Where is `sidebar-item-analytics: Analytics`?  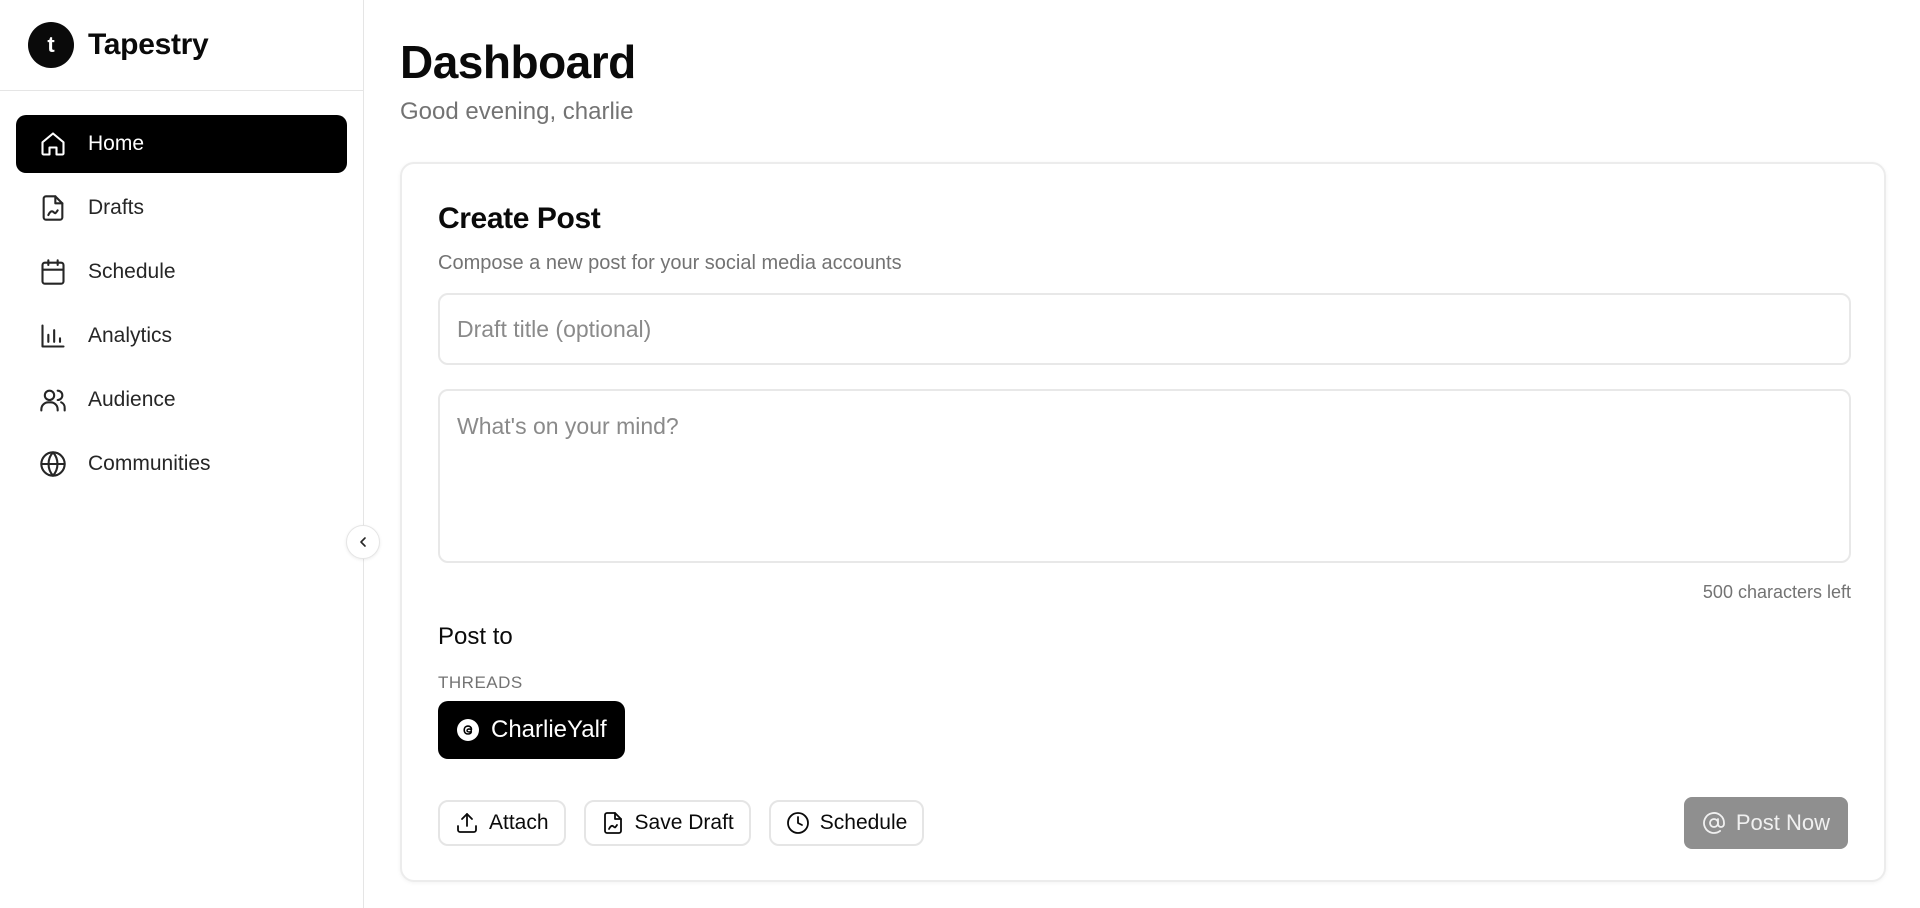
sidebar-item-analytics: Analytics is located at coordinates (181, 336).